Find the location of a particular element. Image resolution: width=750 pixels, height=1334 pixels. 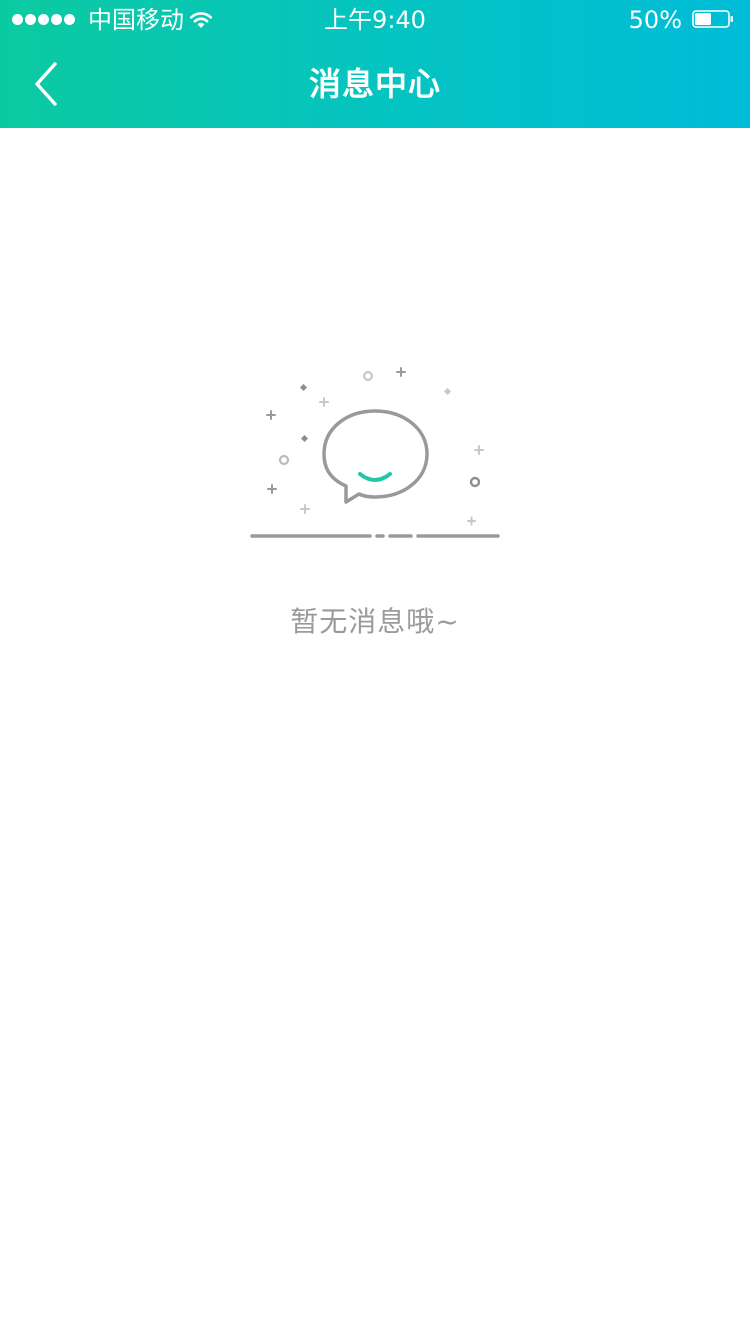

navigation-bar: 消息中心 is located at coordinates (375, 84).